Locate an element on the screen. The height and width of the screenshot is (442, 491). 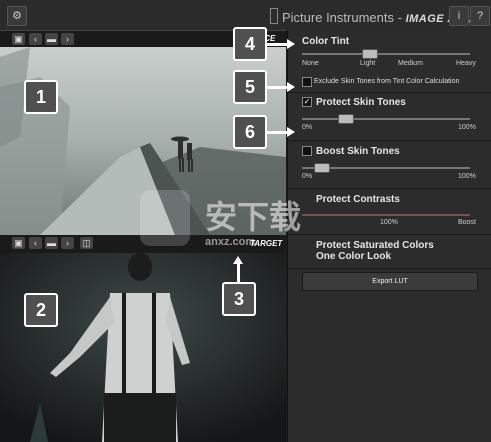
color-tint-title: Color Tint is located at coordinates (326, 41).